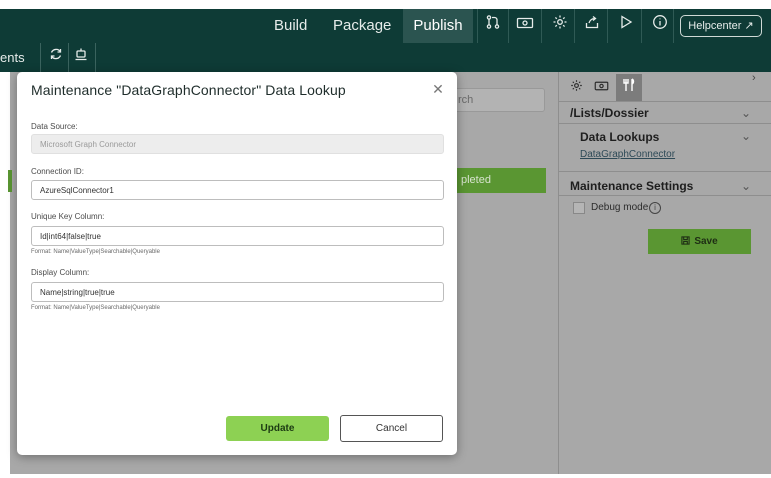 This screenshot has width=771, height=478. Describe the element at coordinates (493, 26) in the screenshot. I see `git-branch-icon` at that location.